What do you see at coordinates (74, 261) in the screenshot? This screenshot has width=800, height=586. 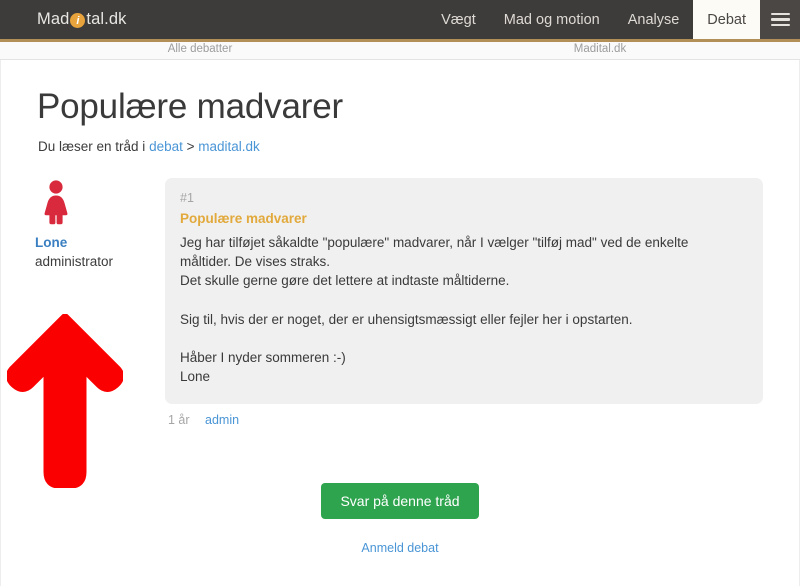 I see `post-author-role: administrator` at bounding box center [74, 261].